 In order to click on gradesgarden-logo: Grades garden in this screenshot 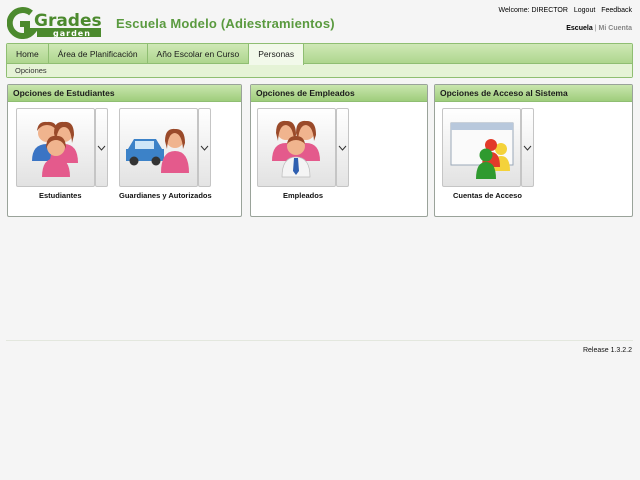, I will do `click(54, 23)`.